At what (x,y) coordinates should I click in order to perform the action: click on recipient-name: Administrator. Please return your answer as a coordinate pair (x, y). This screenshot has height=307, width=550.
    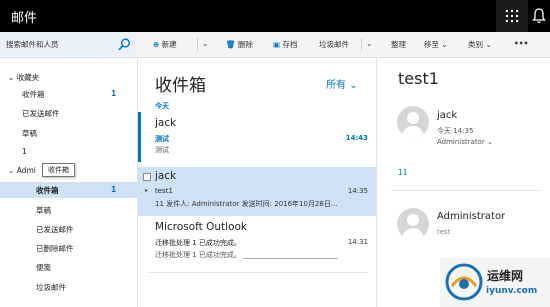
    Looking at the image, I should click on (461, 142).